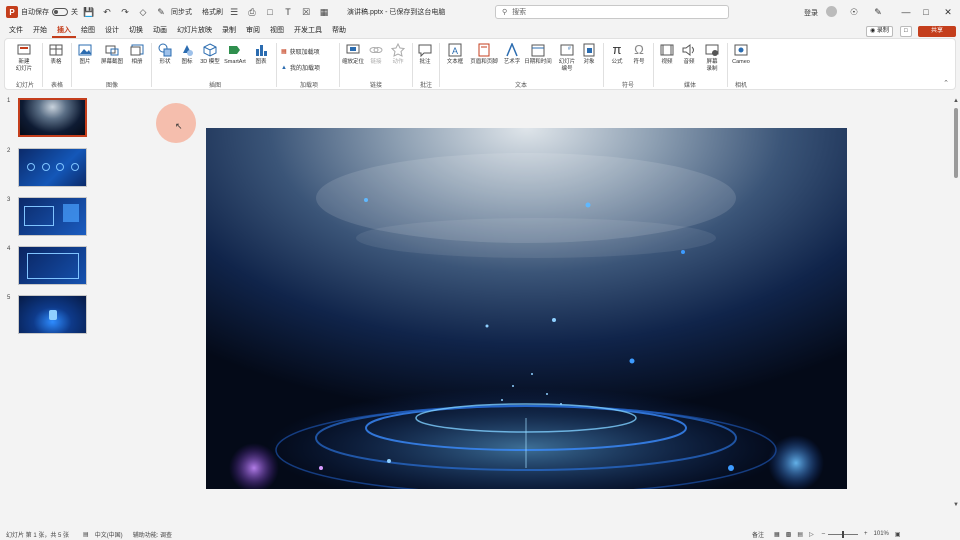 This screenshot has height=540, width=960. Describe the element at coordinates (398, 62) in the screenshot. I see `action-label: 动作` at that location.